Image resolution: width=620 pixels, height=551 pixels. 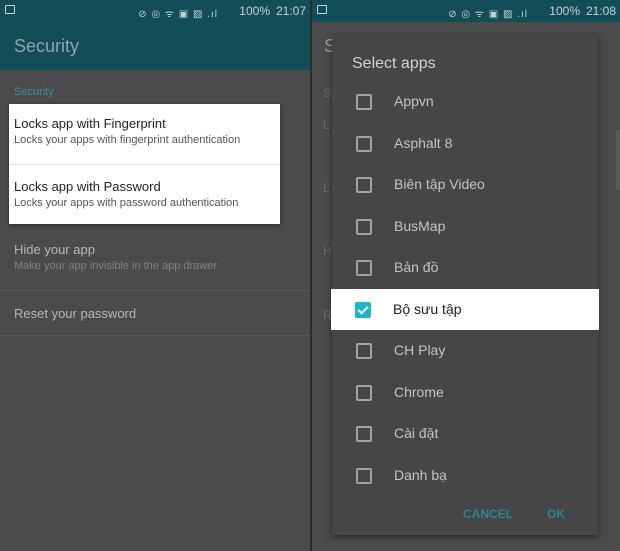 I want to click on app-label: Bản đồ, so click(x=416, y=267).